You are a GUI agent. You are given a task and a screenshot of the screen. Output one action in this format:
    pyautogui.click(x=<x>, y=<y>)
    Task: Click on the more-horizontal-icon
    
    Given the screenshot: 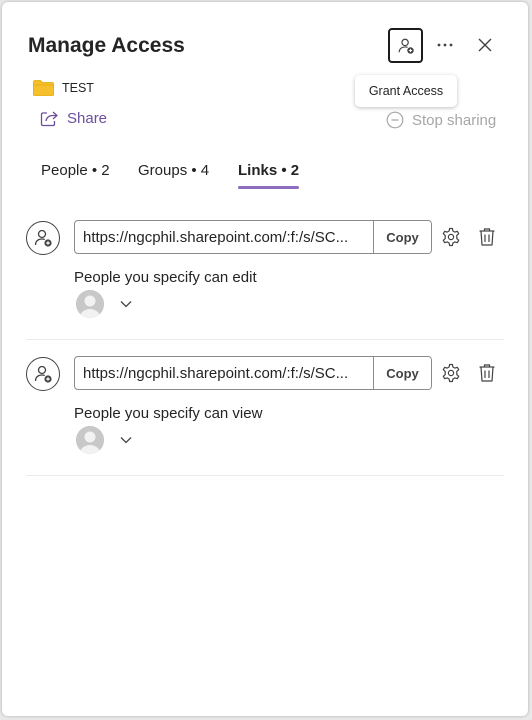 What is the action you would take?
    pyautogui.click(x=445, y=45)
    